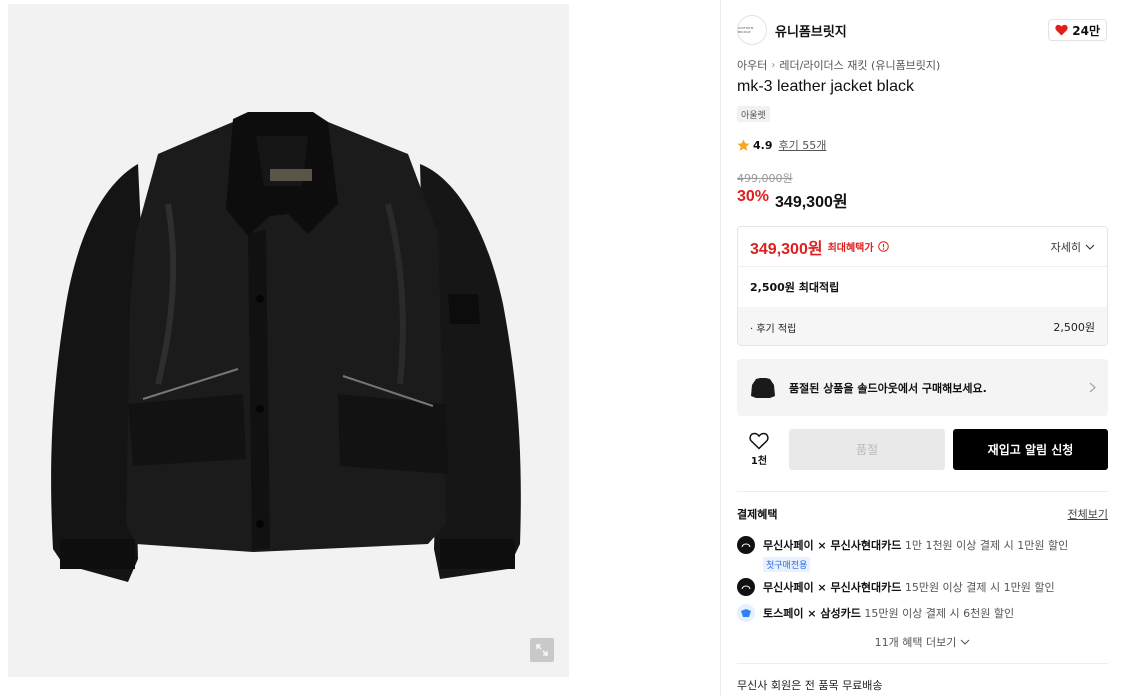 The height and width of the screenshot is (696, 1125). Describe the element at coordinates (937, 613) in the screenshot. I see `payment-description: 15만원 이상 결제 시 6천원 할인` at that location.